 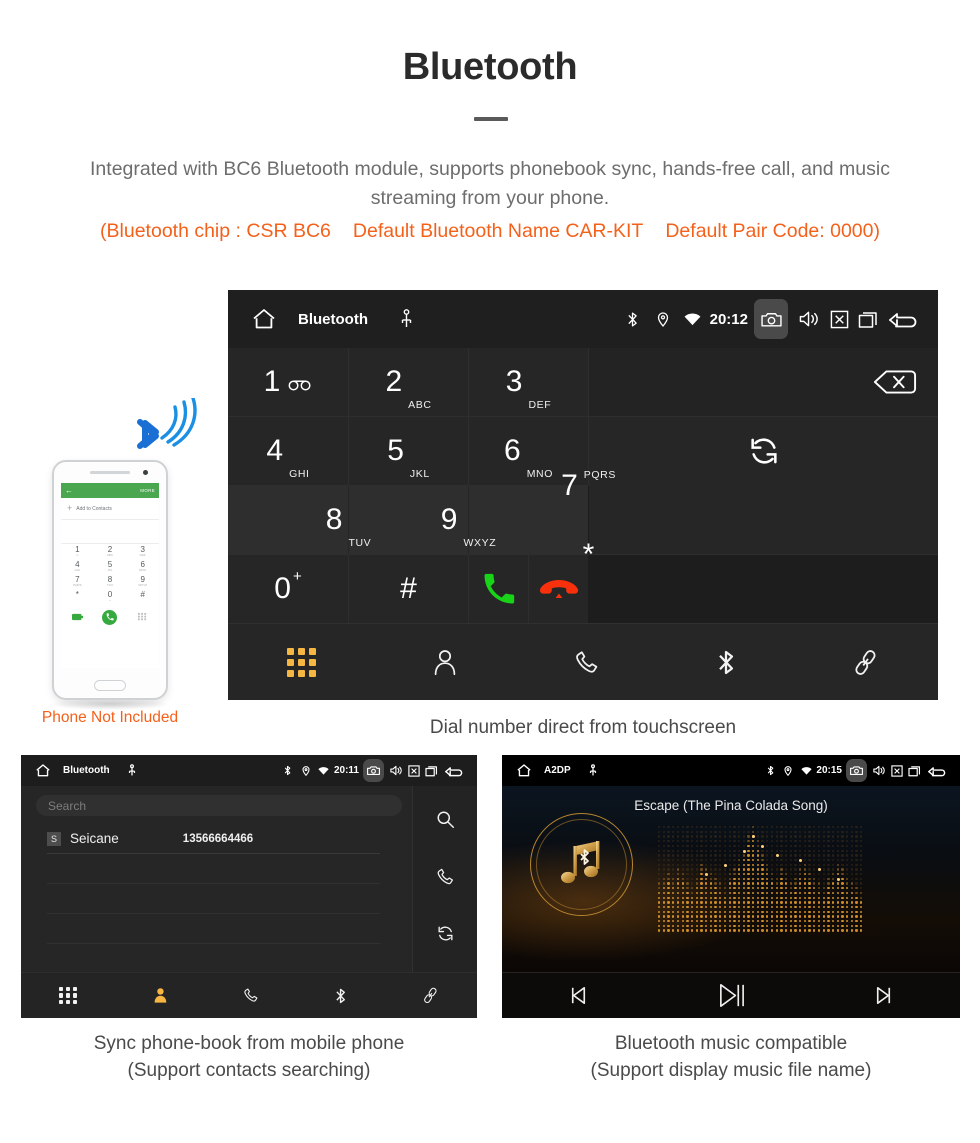 What do you see at coordinates (728, 319) in the screenshot?
I see `dialer-clock: 20:12` at bounding box center [728, 319].